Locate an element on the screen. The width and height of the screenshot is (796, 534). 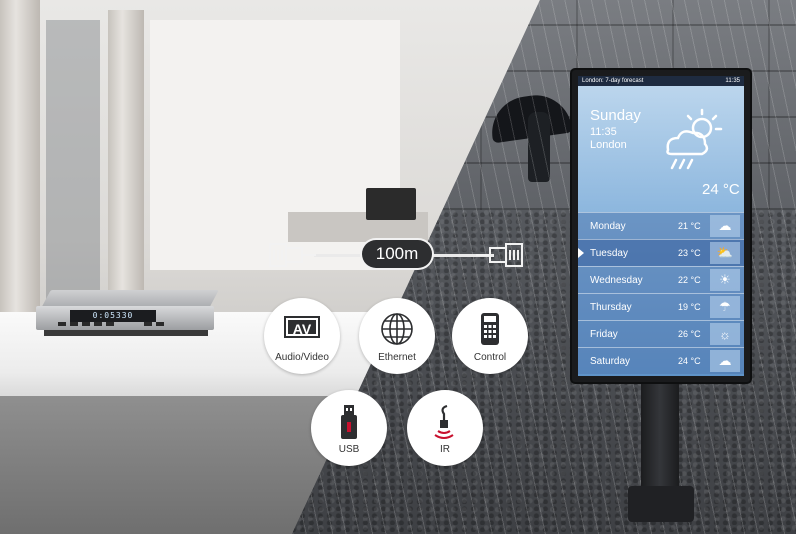
current-day: Sunday is located at coordinates (615, 115).